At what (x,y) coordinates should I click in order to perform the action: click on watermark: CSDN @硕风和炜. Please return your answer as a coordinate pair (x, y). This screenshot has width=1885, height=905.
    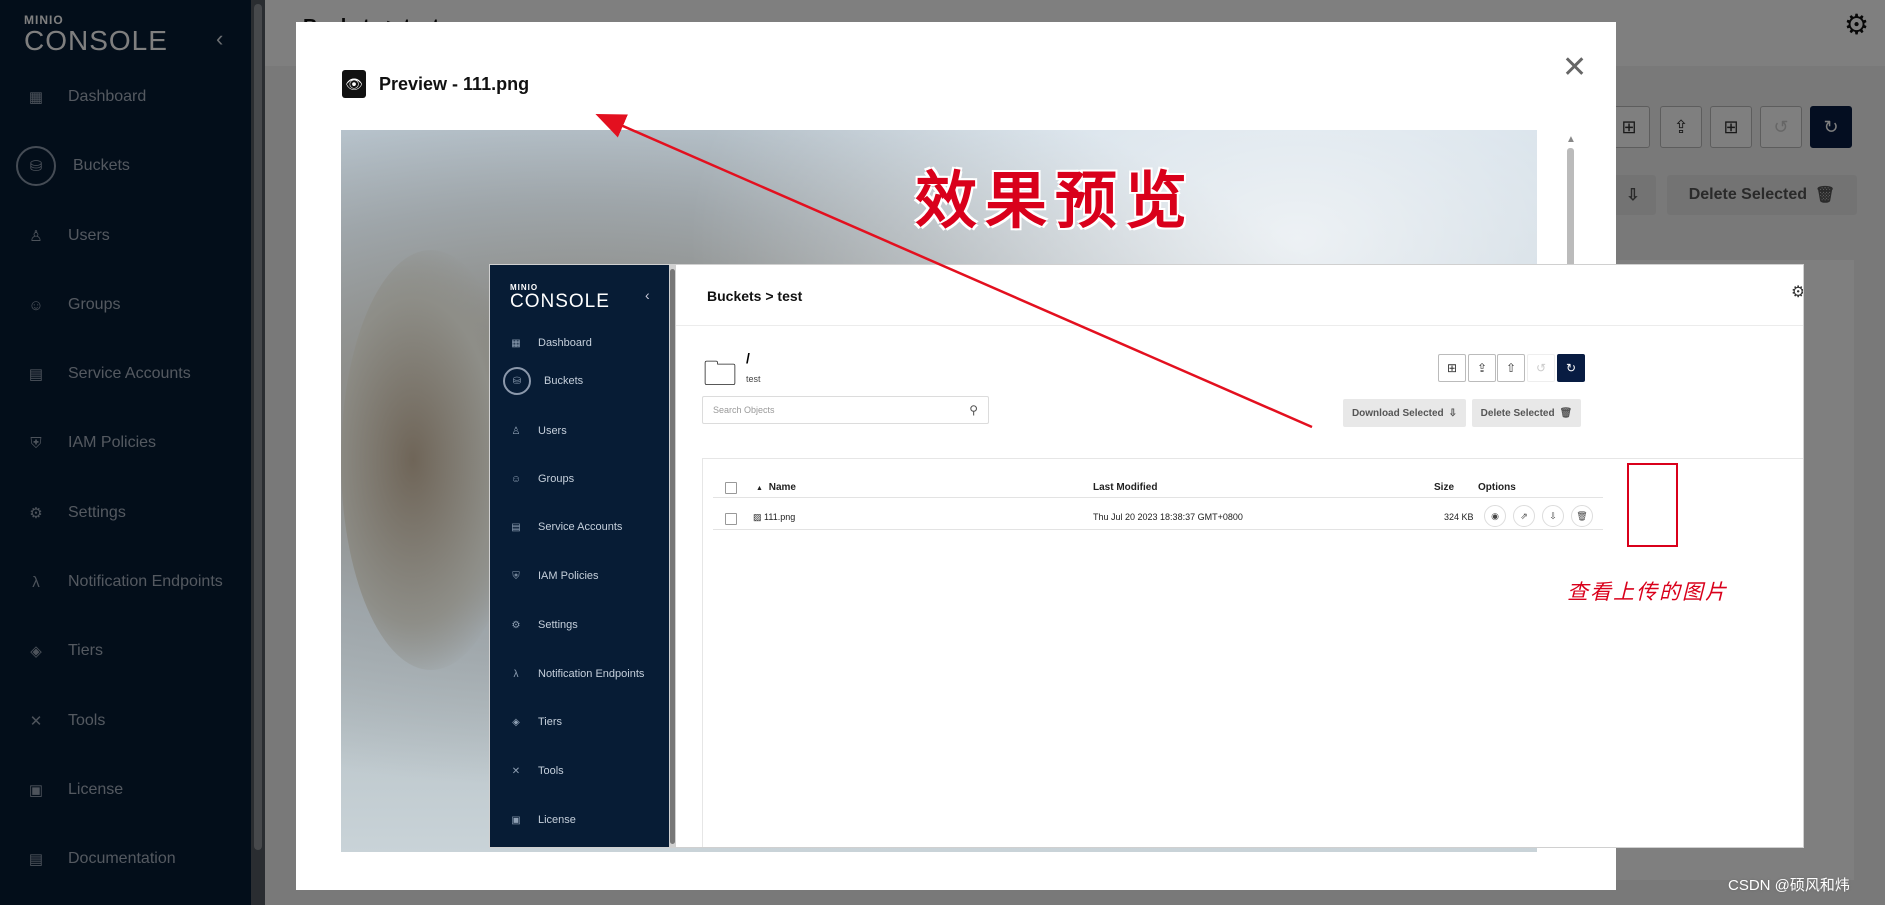
    Looking at the image, I should click on (1789, 885).